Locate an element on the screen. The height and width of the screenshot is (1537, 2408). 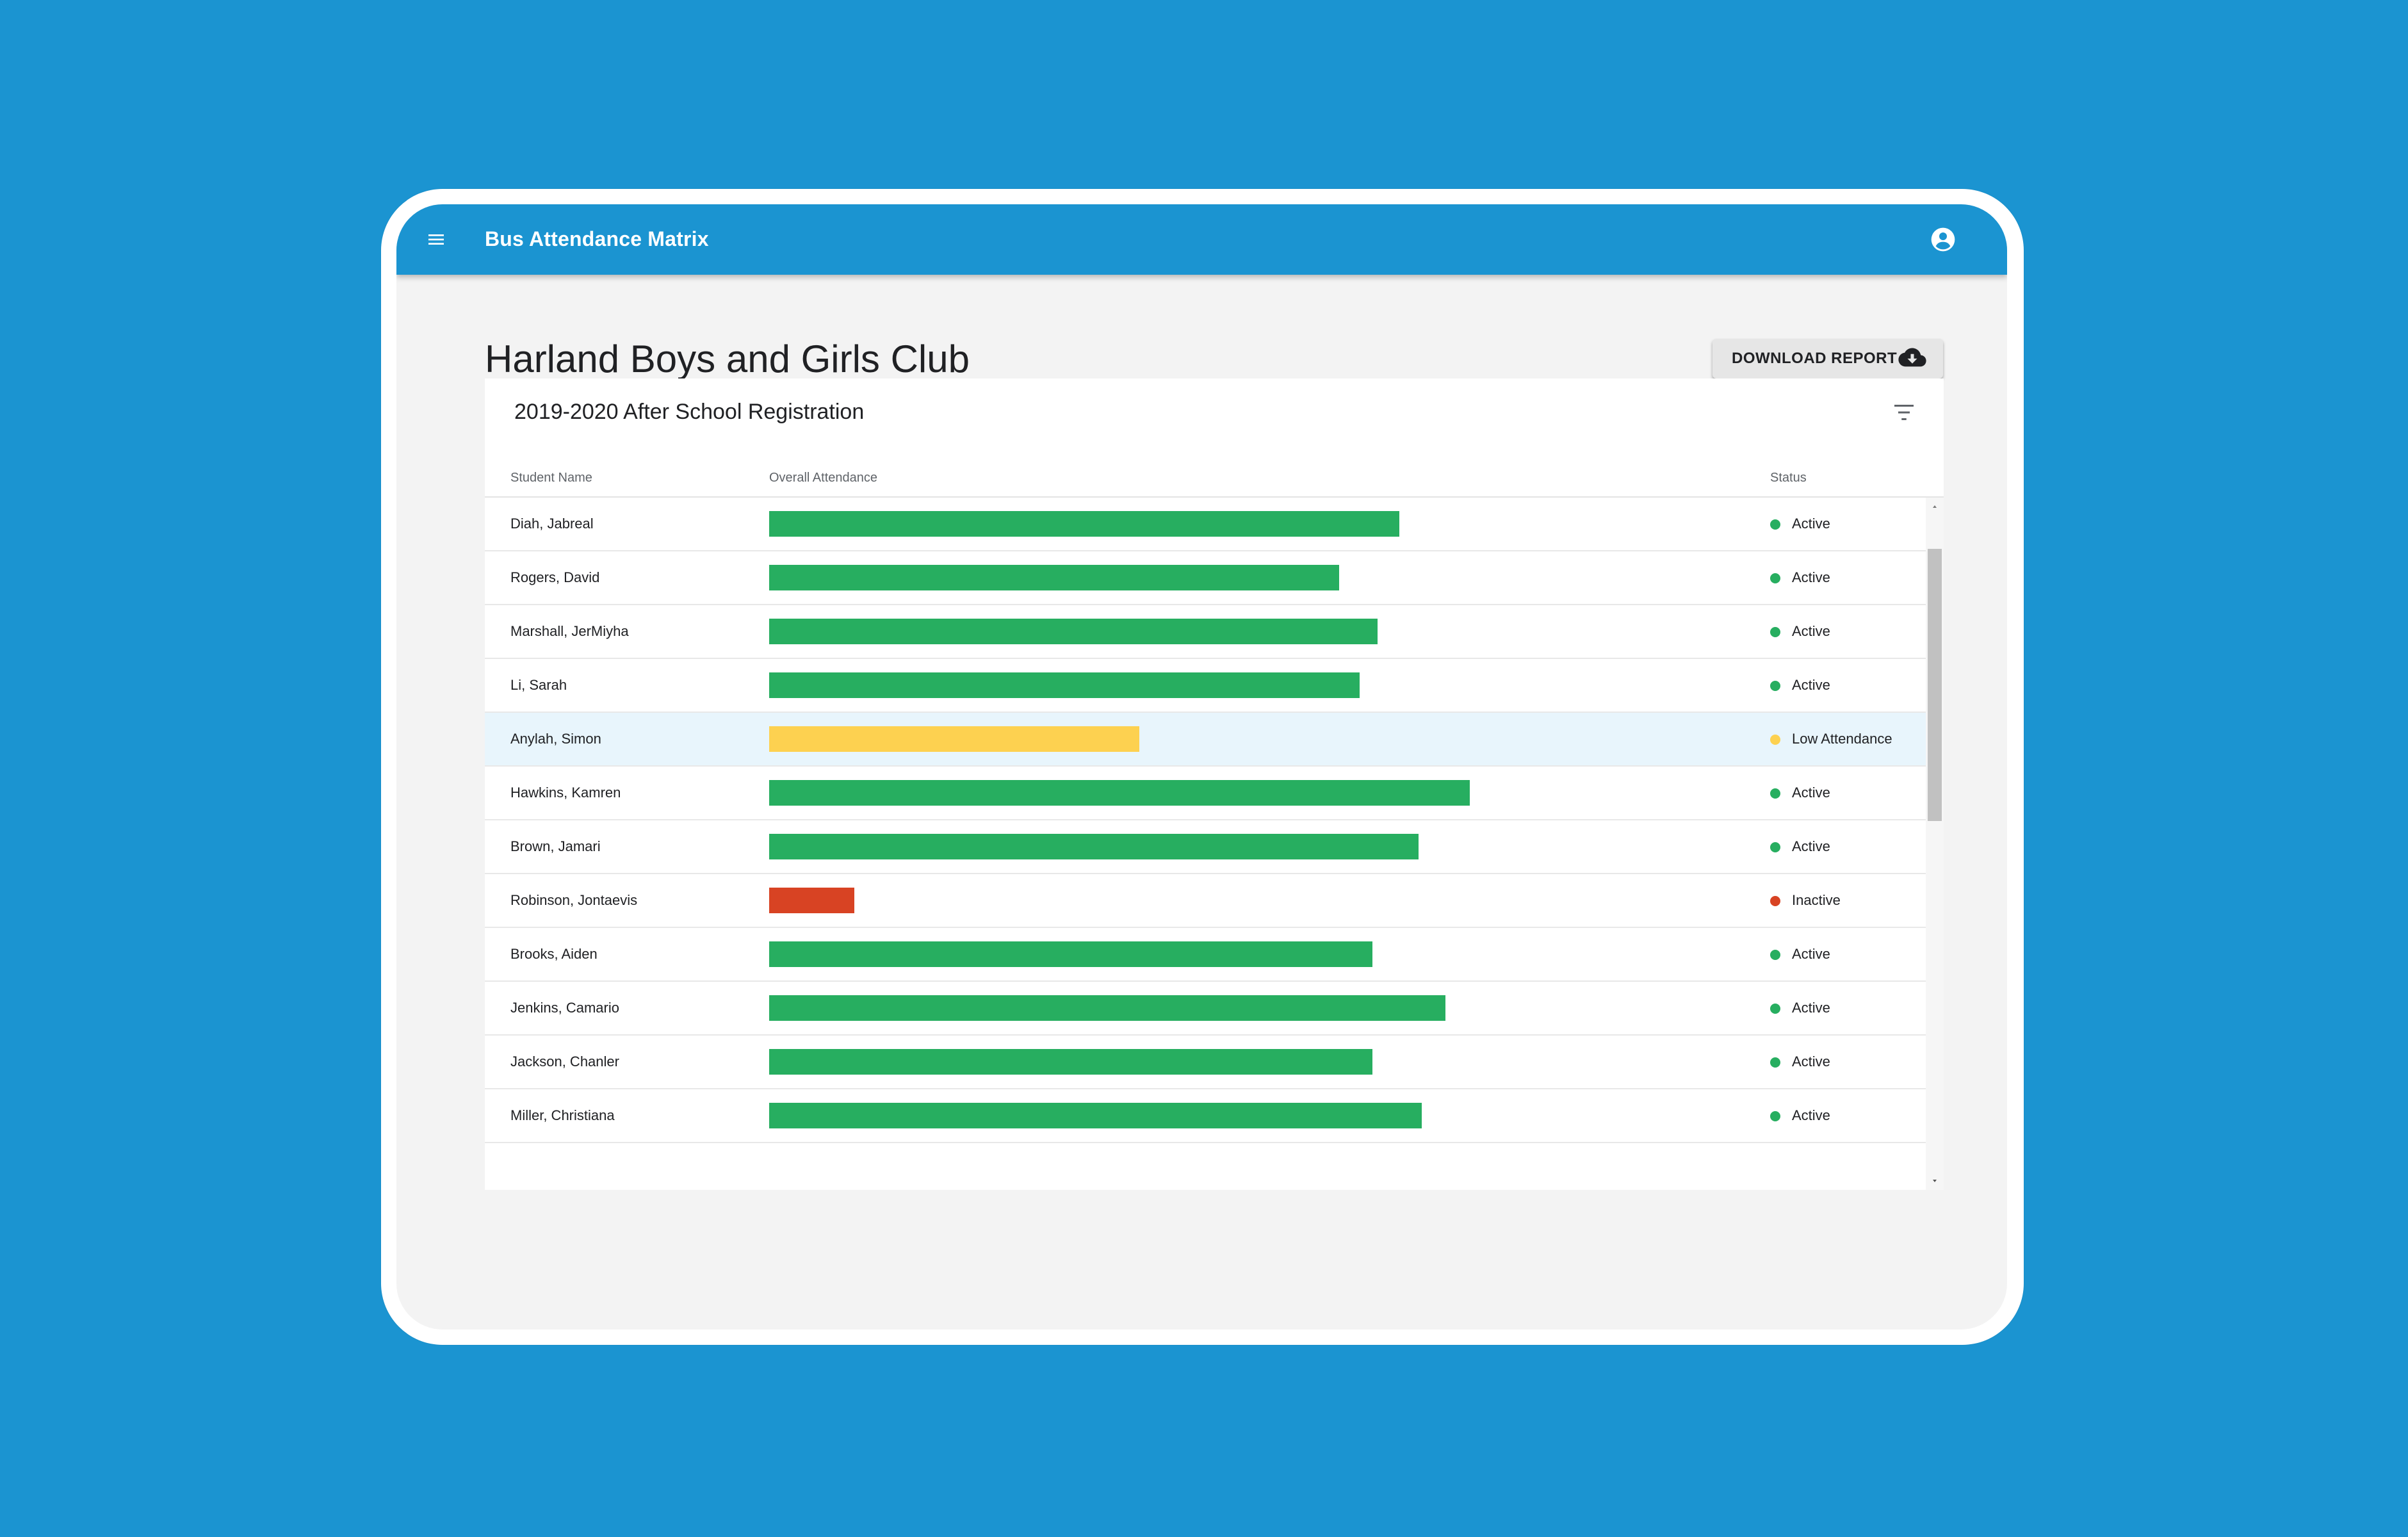
status-label: Low Attendance is located at coordinates (1842, 739).